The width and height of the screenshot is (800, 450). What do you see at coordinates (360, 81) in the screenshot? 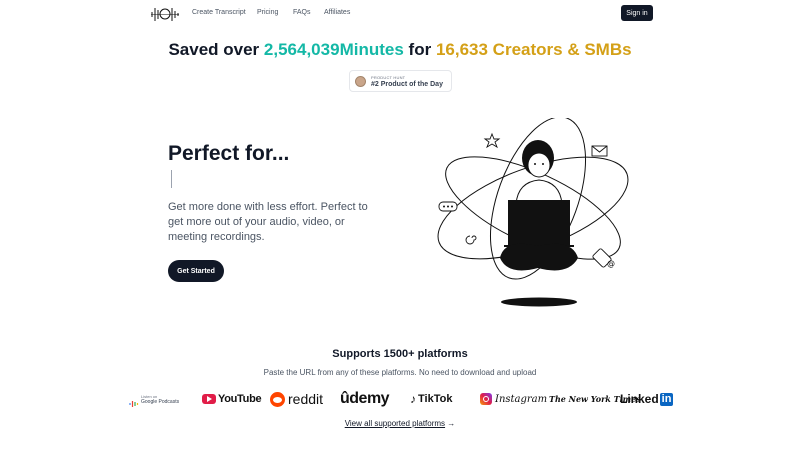
I see `medal-icon` at bounding box center [360, 81].